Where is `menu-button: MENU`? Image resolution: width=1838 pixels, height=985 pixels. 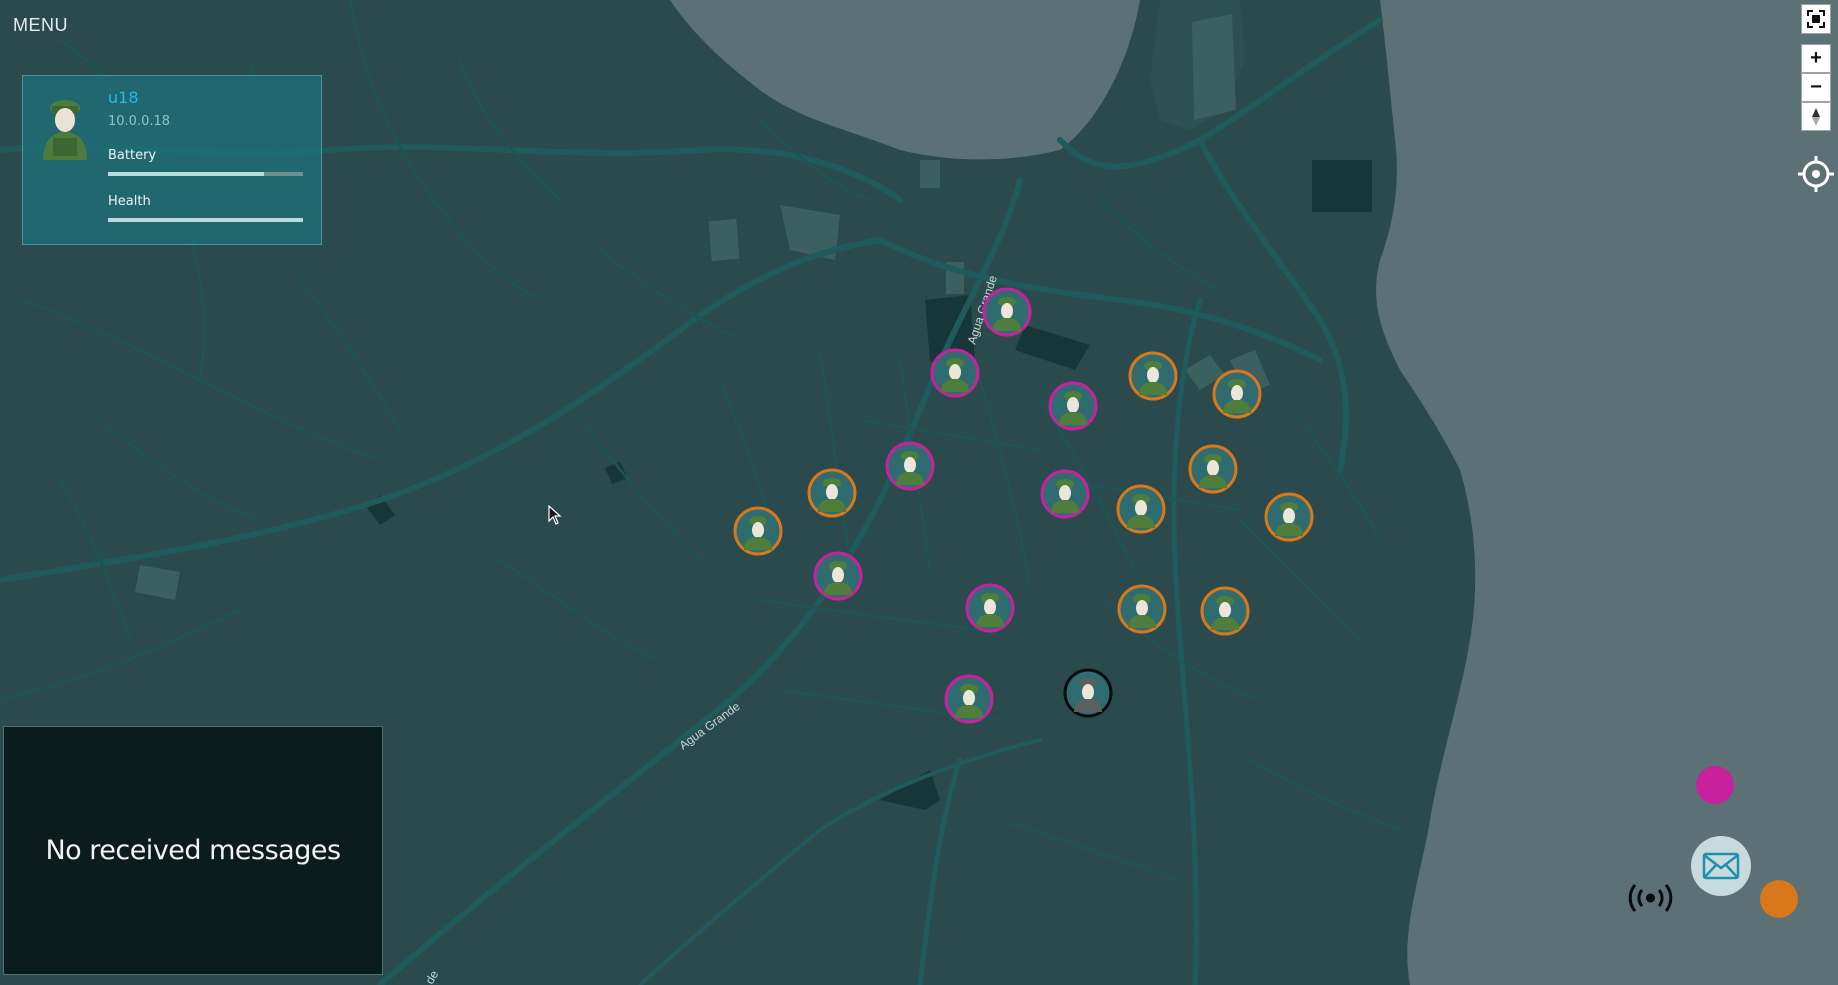
menu-button: MENU is located at coordinates (40, 25).